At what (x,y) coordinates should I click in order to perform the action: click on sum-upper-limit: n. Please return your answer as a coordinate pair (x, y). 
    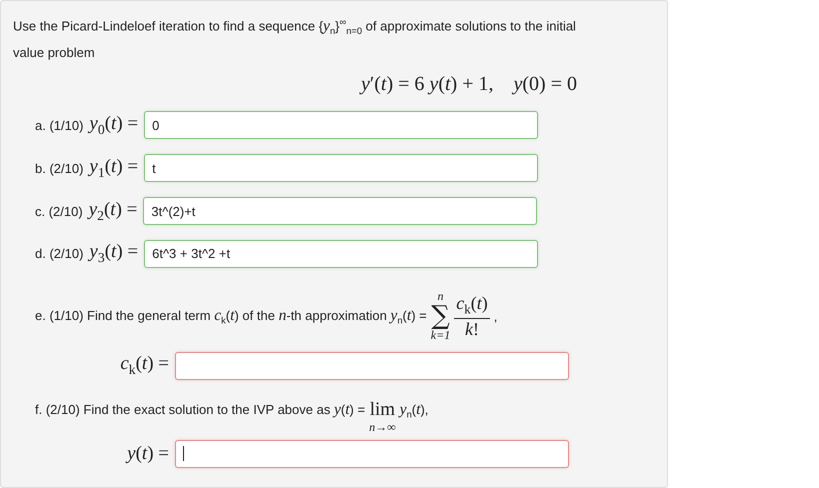
    Looking at the image, I should click on (441, 296).